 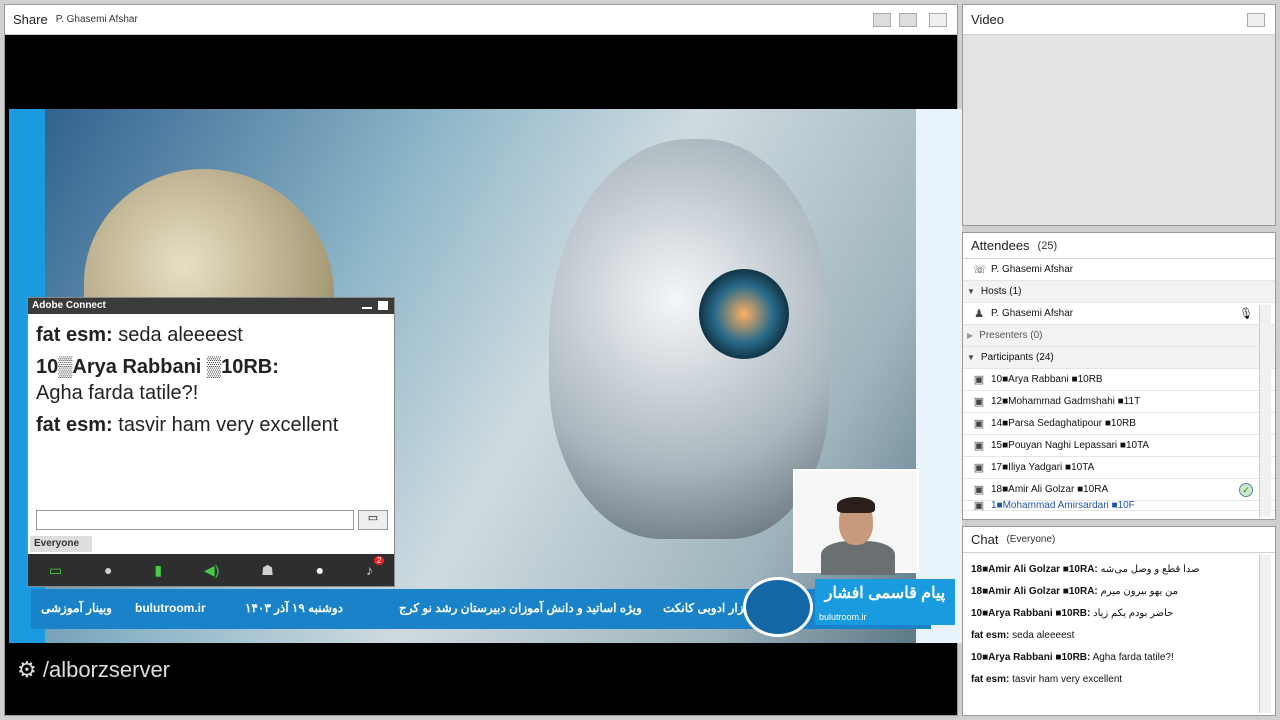 I want to click on my-name: P. Ghasemi Afshar, so click(x=1032, y=269).